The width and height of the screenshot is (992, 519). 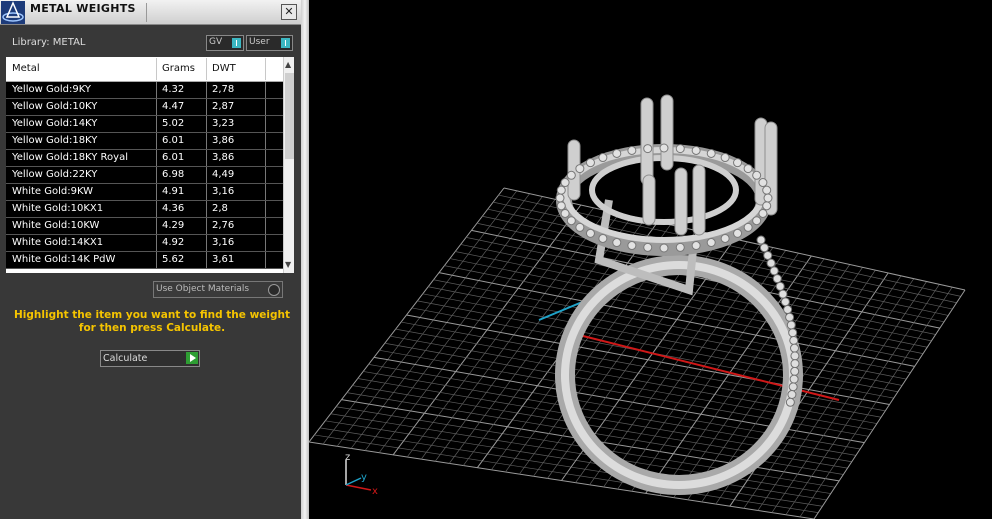 What do you see at coordinates (56, 225) in the screenshot?
I see `cell-metal: White Gold:10KW` at bounding box center [56, 225].